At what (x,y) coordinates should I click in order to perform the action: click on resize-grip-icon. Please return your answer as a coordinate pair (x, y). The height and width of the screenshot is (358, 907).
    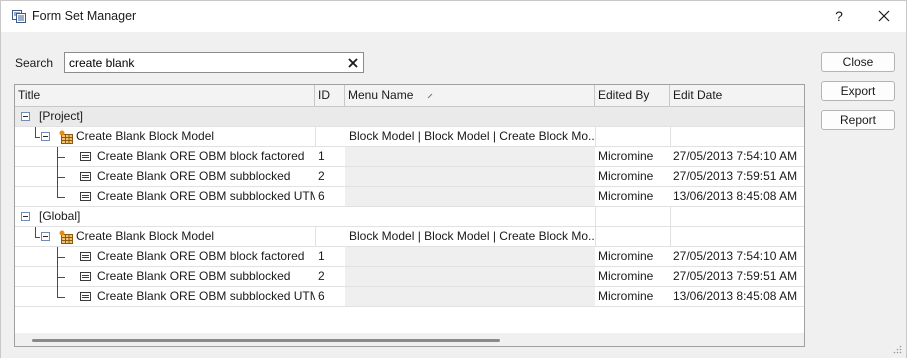
    Looking at the image, I should click on (897, 349).